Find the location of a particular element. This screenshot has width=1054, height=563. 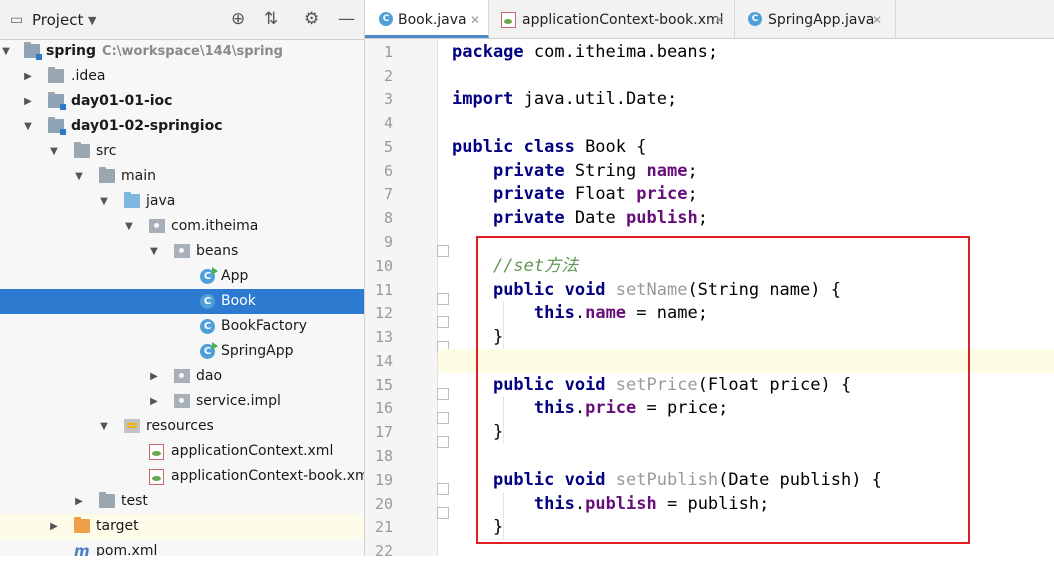

resources-folder-icon is located at coordinates (132, 426).